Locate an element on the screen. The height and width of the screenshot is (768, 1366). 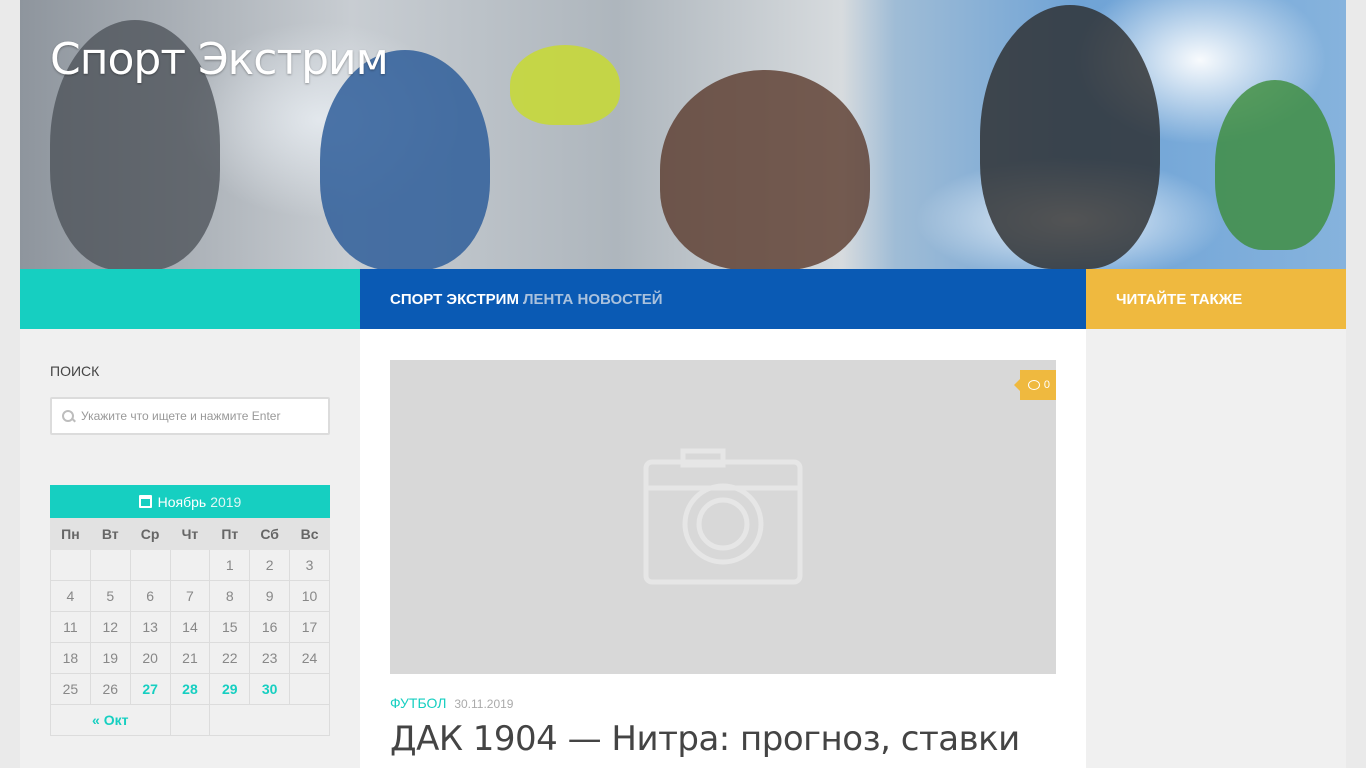
calendar-day: 4 is located at coordinates (70, 596).